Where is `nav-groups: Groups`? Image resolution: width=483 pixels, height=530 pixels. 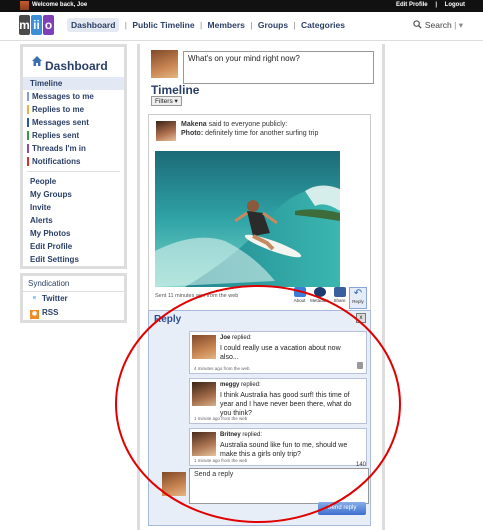 nav-groups: Groups is located at coordinates (273, 25).